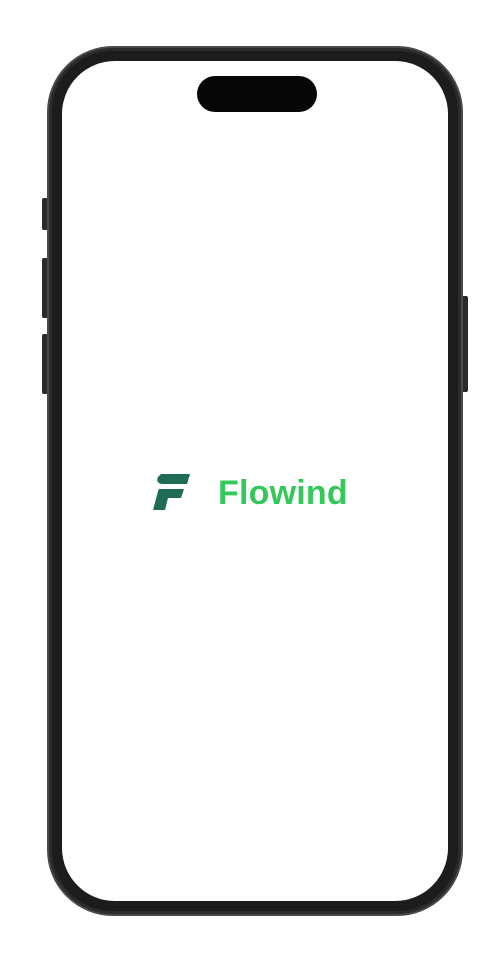 The height and width of the screenshot is (960, 492). What do you see at coordinates (171, 492) in the screenshot?
I see `flowind-logo-icon` at bounding box center [171, 492].